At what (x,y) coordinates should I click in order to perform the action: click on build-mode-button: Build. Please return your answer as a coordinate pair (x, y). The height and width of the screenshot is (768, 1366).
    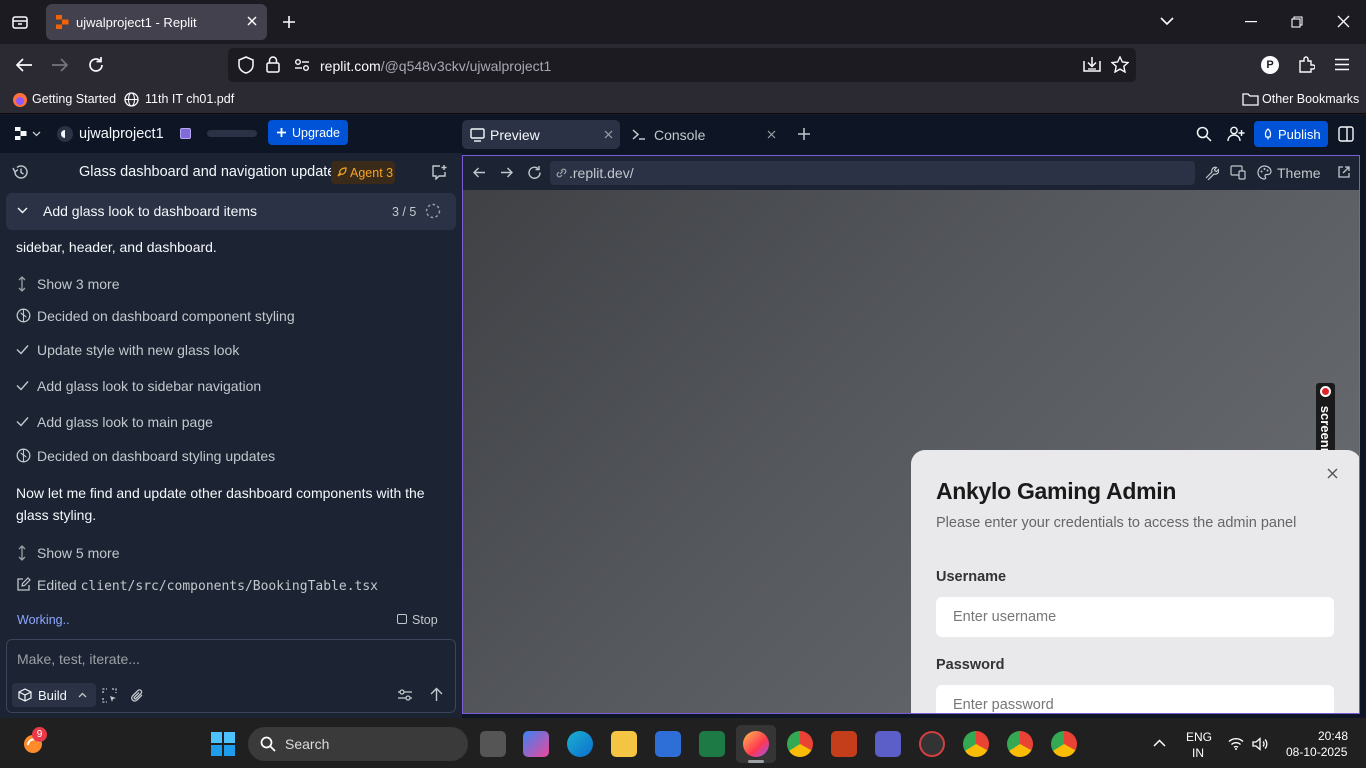
    Looking at the image, I should click on (54, 695).